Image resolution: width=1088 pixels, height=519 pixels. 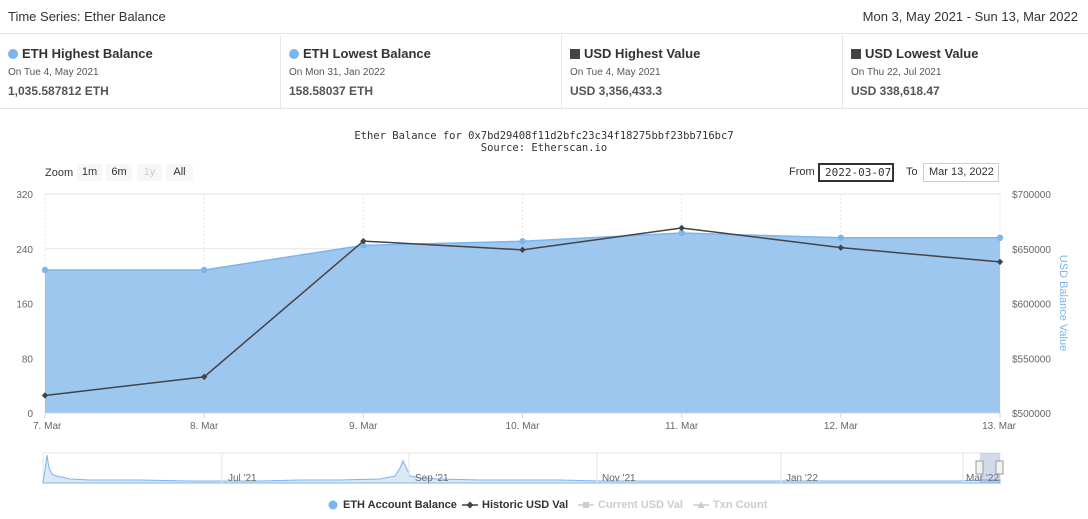 What do you see at coordinates (24, 195) in the screenshot?
I see `y-left-tick-label: 320` at bounding box center [24, 195].